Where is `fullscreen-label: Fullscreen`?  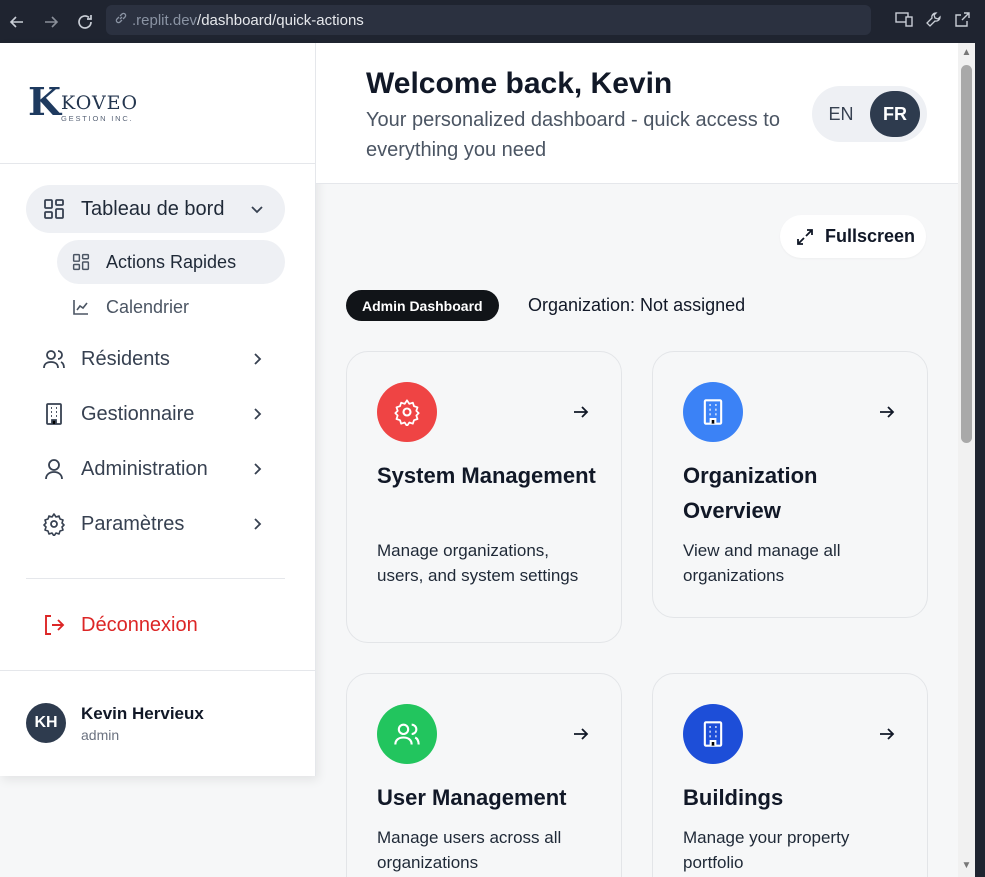 fullscreen-label: Fullscreen is located at coordinates (870, 236).